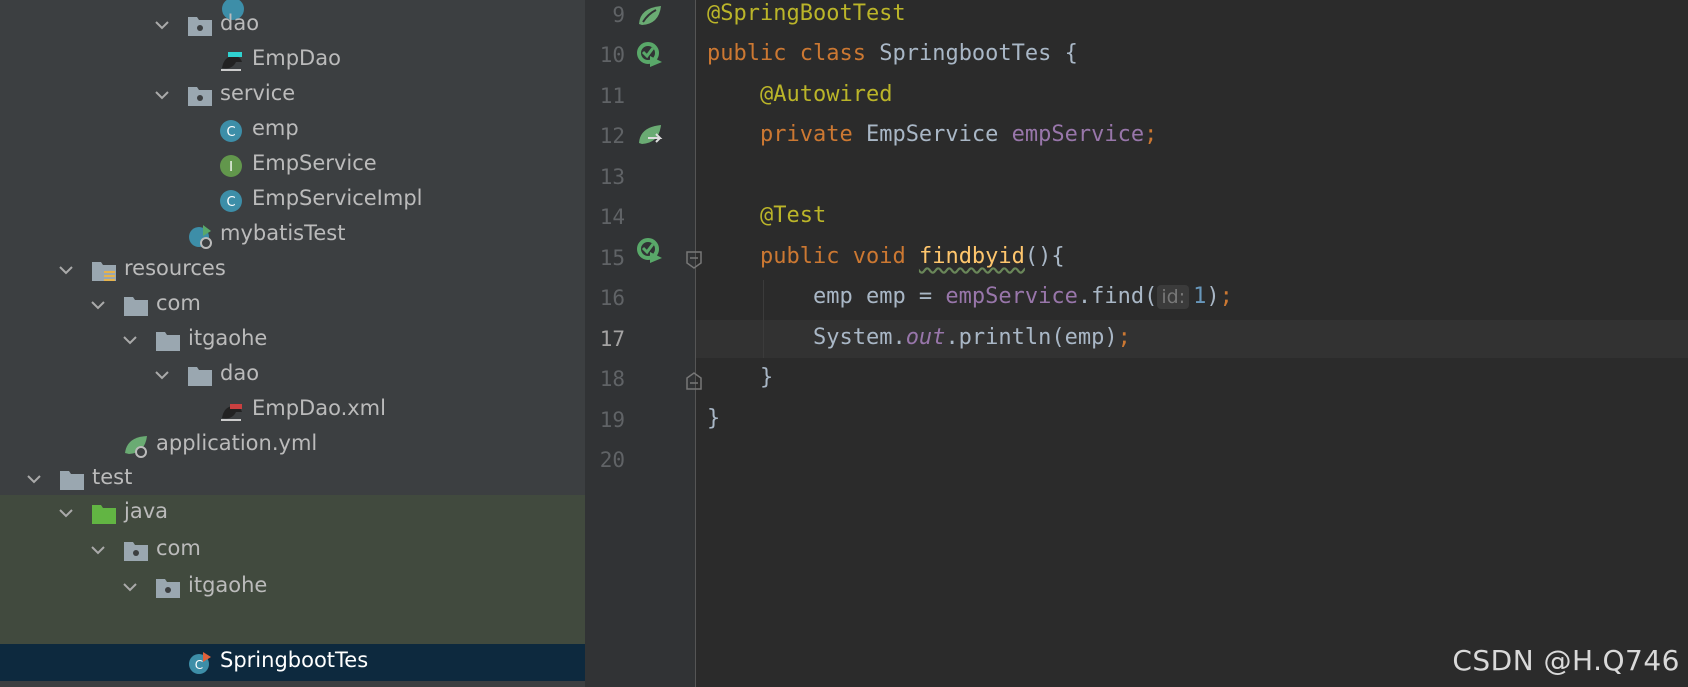 Image resolution: width=1688 pixels, height=687 pixels. What do you see at coordinates (612, 136) in the screenshot?
I see `line-number: 12` at bounding box center [612, 136].